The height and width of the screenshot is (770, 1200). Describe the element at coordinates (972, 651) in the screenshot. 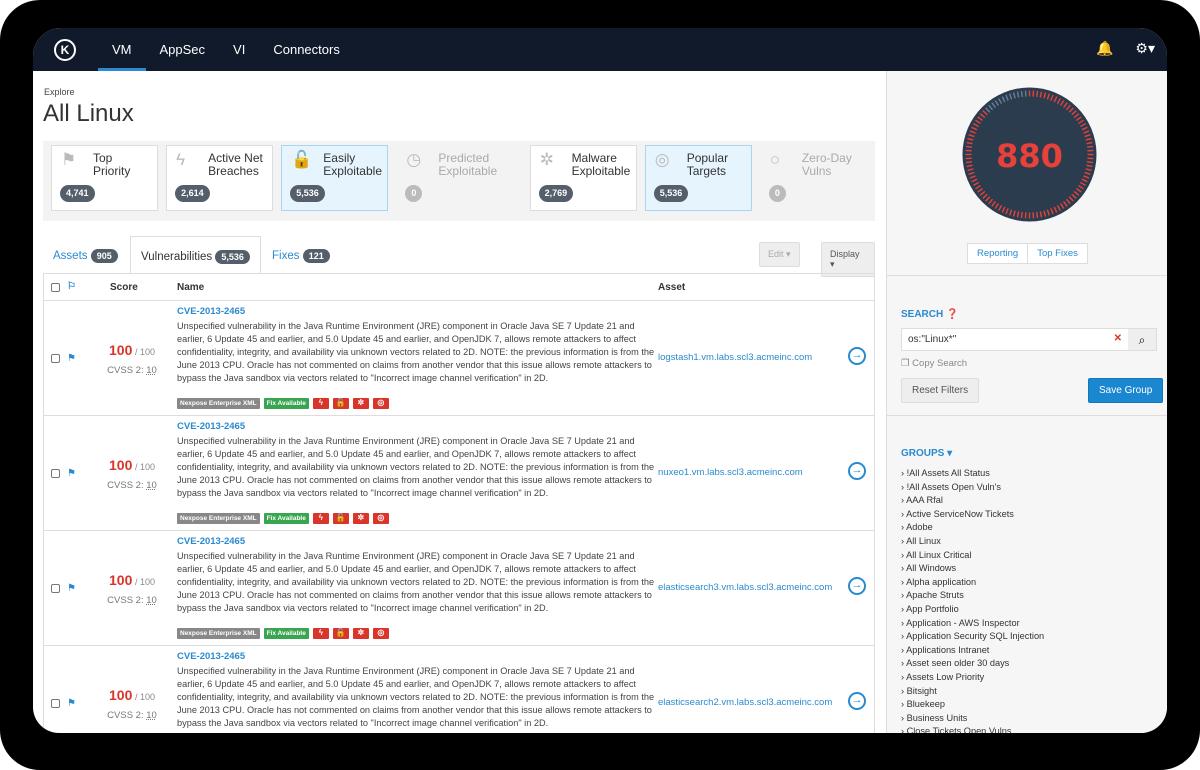

I see `group-item: › Applications Intranet` at that location.